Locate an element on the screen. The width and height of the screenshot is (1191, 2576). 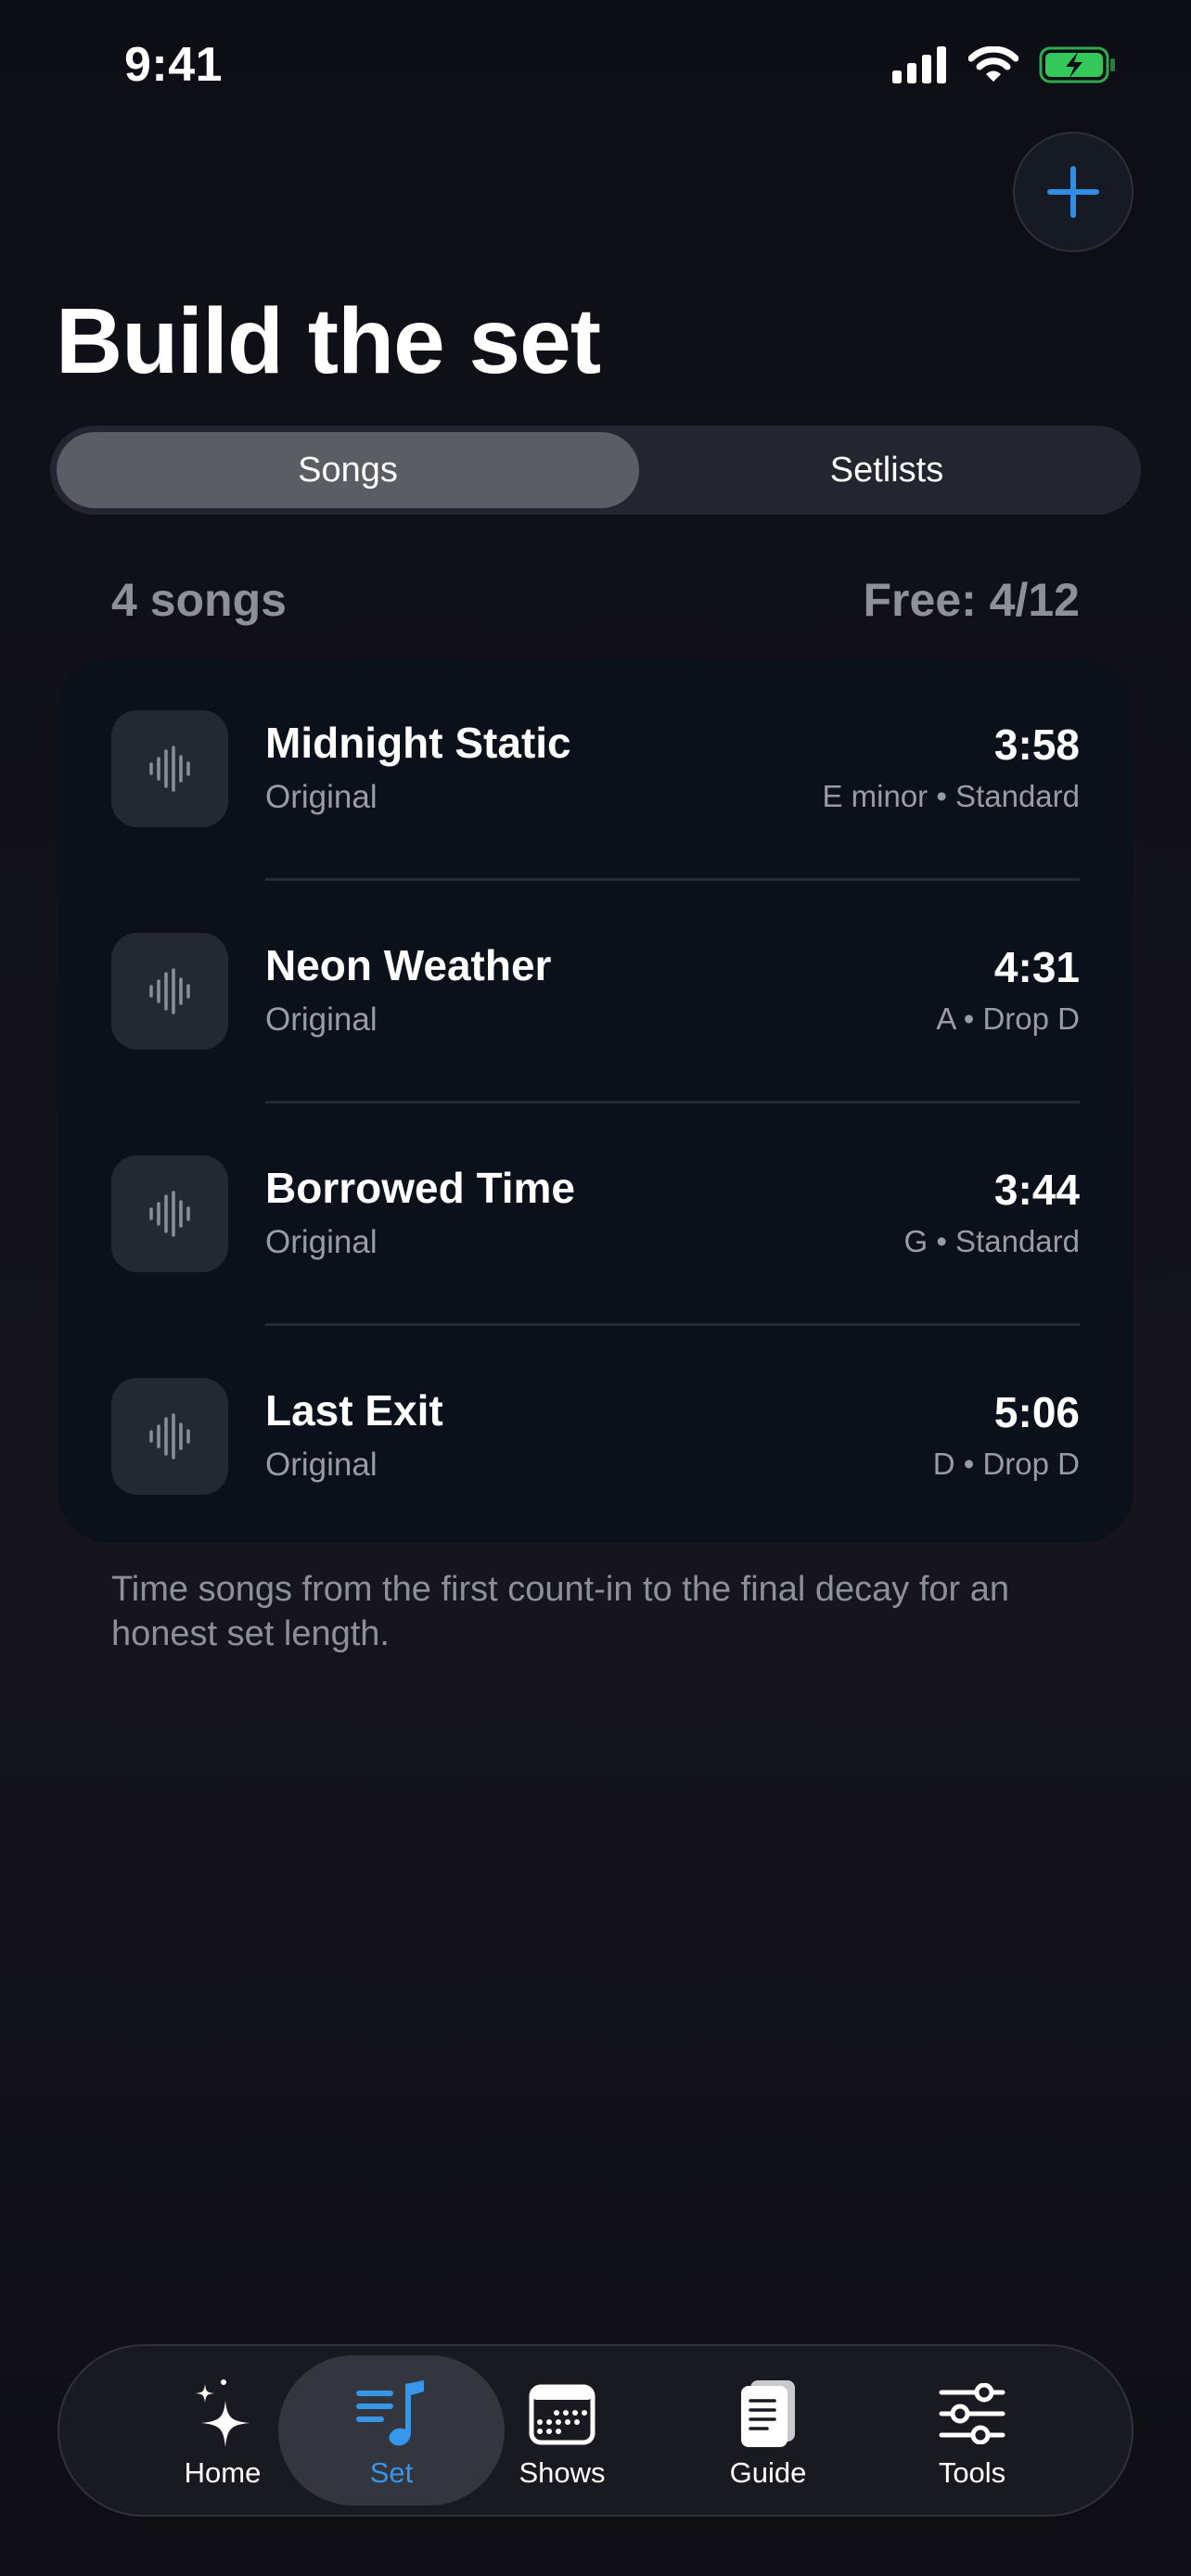
song-row: Neon Weather Original 4:31 A • Drop D is located at coordinates (595, 992).